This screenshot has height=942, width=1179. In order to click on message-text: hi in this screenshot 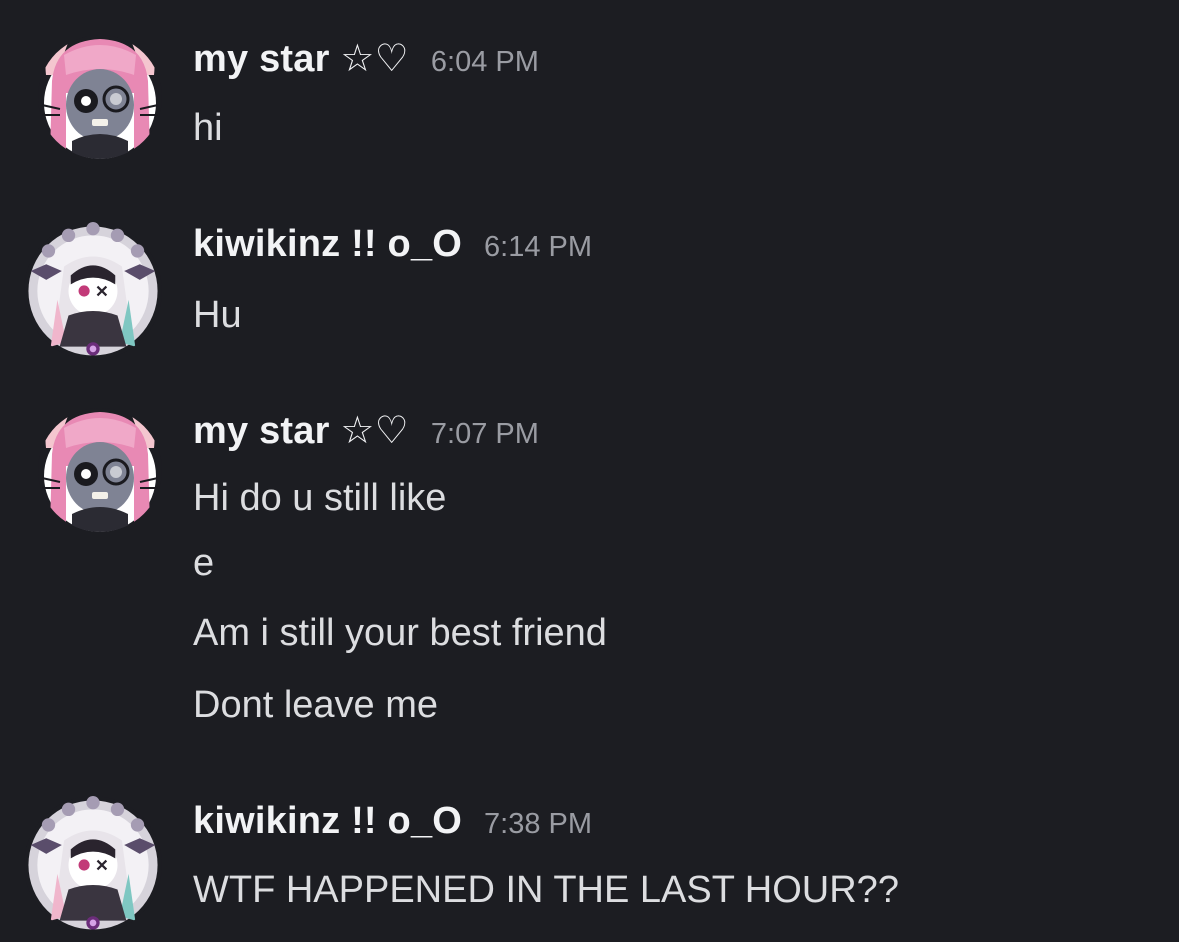, I will do `click(208, 128)`.